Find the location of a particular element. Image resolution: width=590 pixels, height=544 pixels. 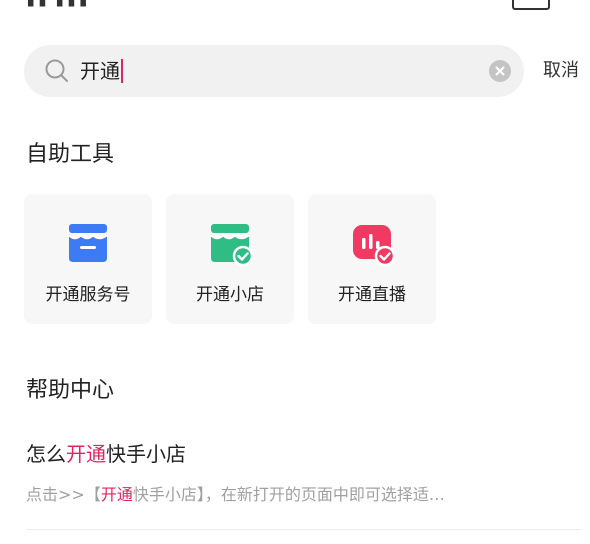

help-title-highlight: 开通 is located at coordinates (86, 454).